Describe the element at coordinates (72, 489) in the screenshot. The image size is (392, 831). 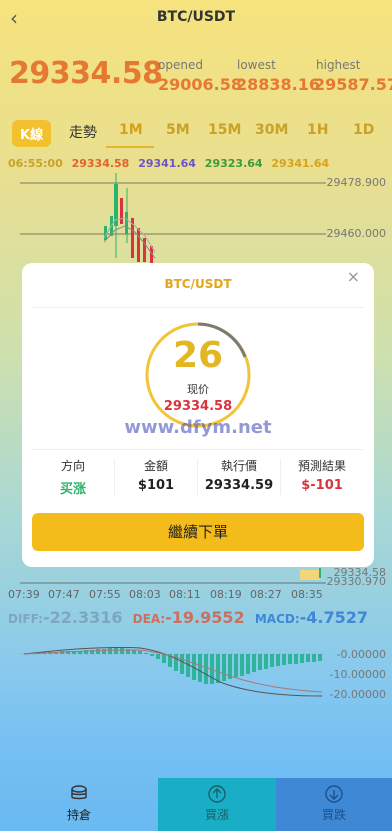
I see `direction-value: 买涨` at that location.